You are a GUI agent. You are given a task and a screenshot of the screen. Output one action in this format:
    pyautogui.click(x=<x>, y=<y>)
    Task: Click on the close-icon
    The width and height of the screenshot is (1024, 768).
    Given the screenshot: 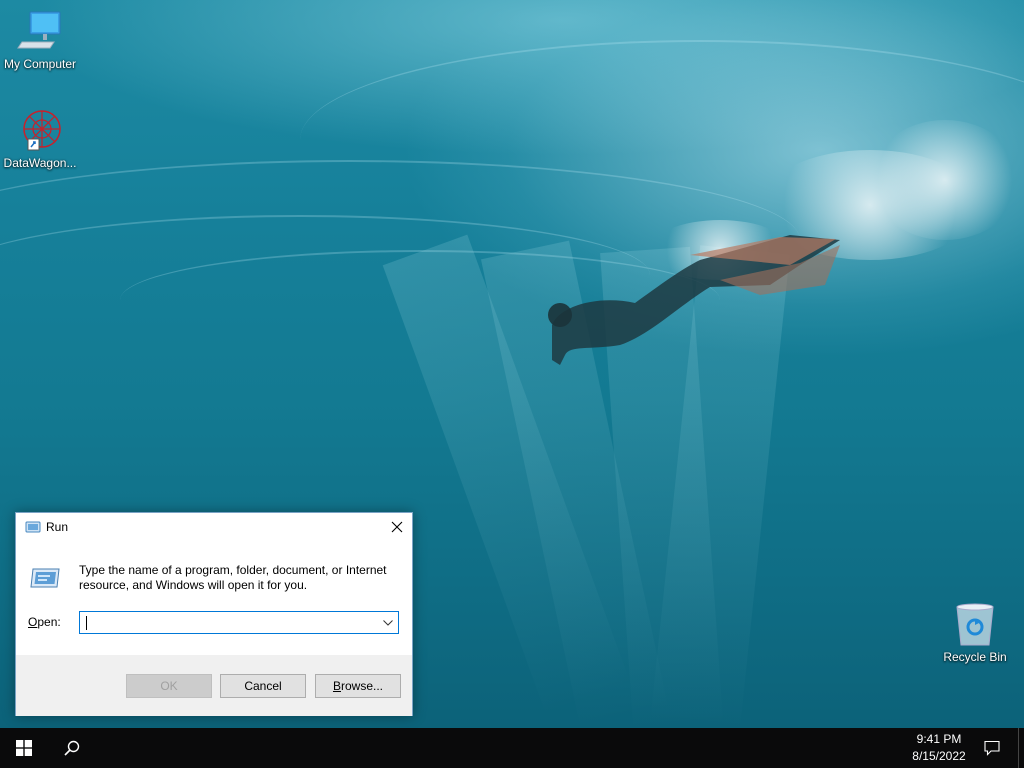 What is the action you would take?
    pyautogui.click(x=397, y=527)
    